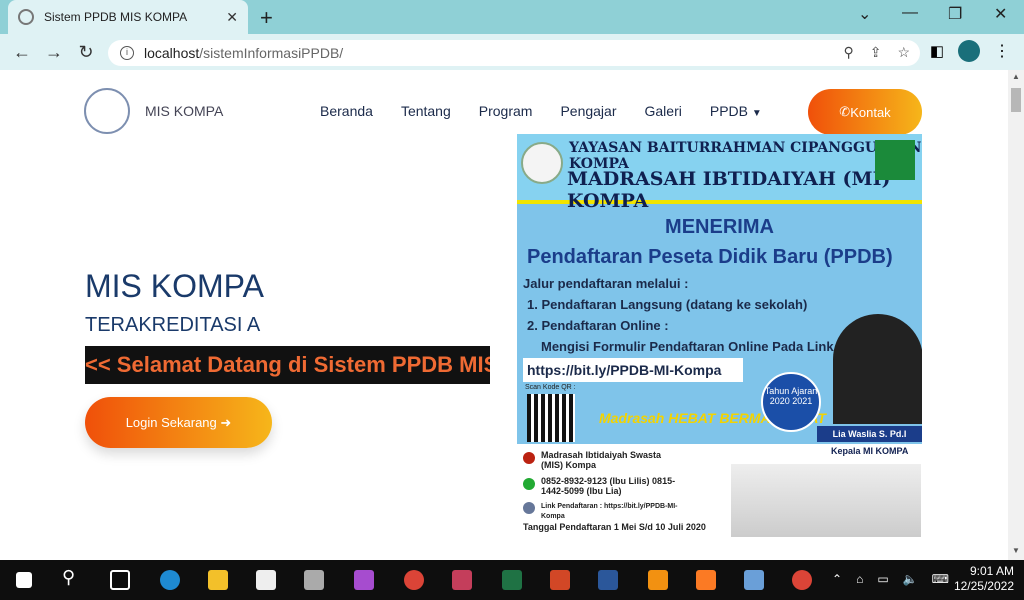 Image resolution: width=1024 pixels, height=600 pixels. I want to click on share-icon: ⇪, so click(876, 52).